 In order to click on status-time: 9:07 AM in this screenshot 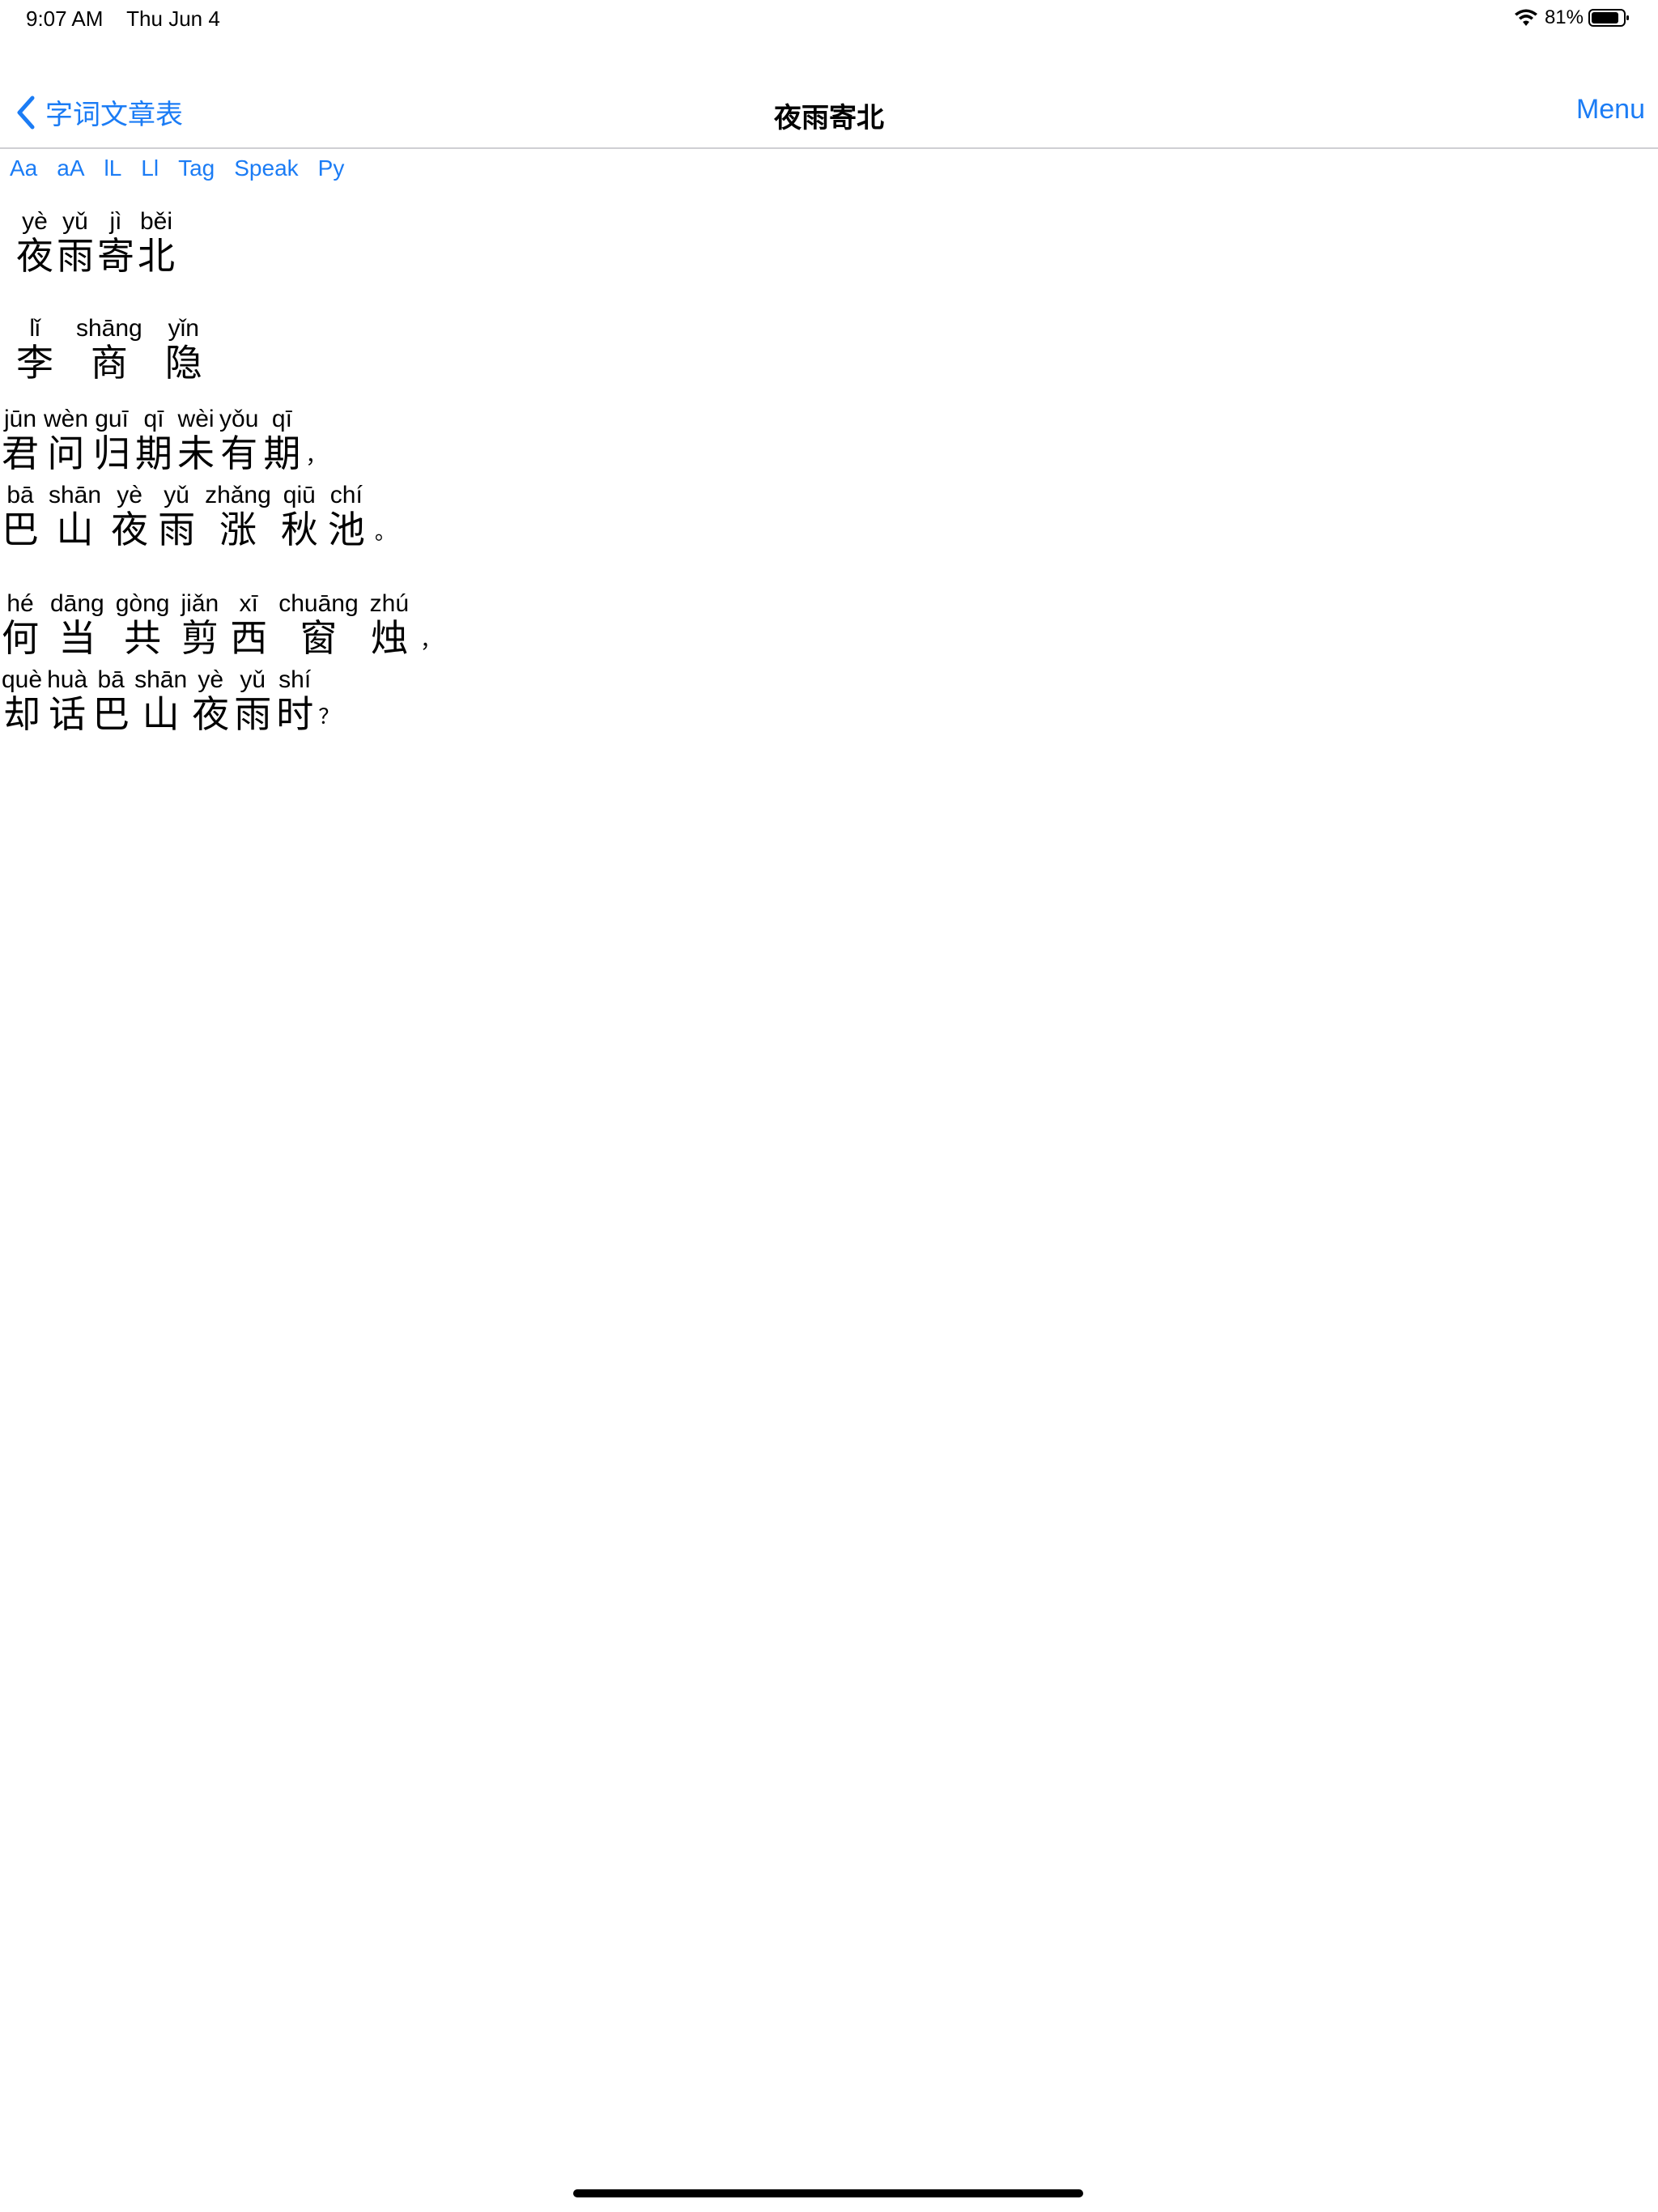, I will do `click(65, 19)`.